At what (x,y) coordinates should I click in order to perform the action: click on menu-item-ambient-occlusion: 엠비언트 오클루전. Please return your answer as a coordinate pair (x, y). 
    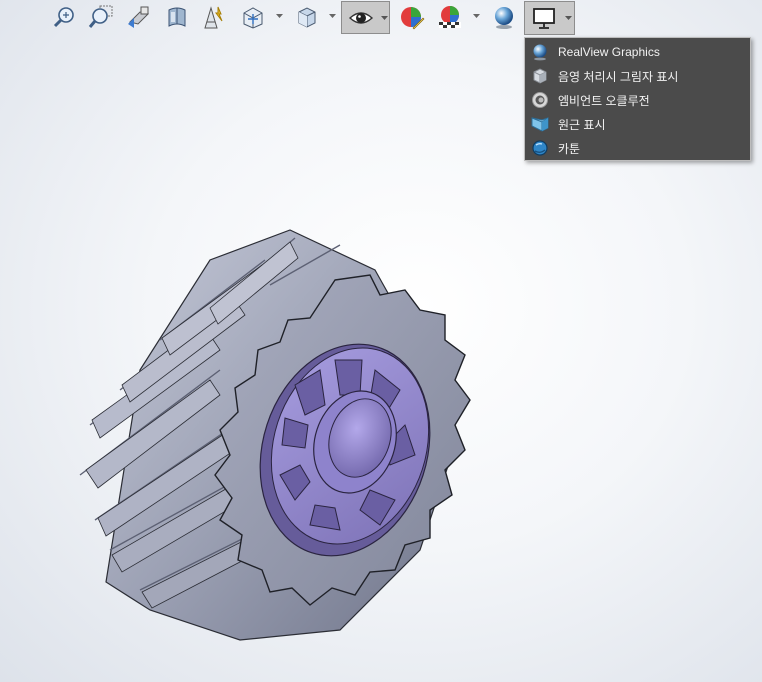
    Looking at the image, I should click on (637, 100).